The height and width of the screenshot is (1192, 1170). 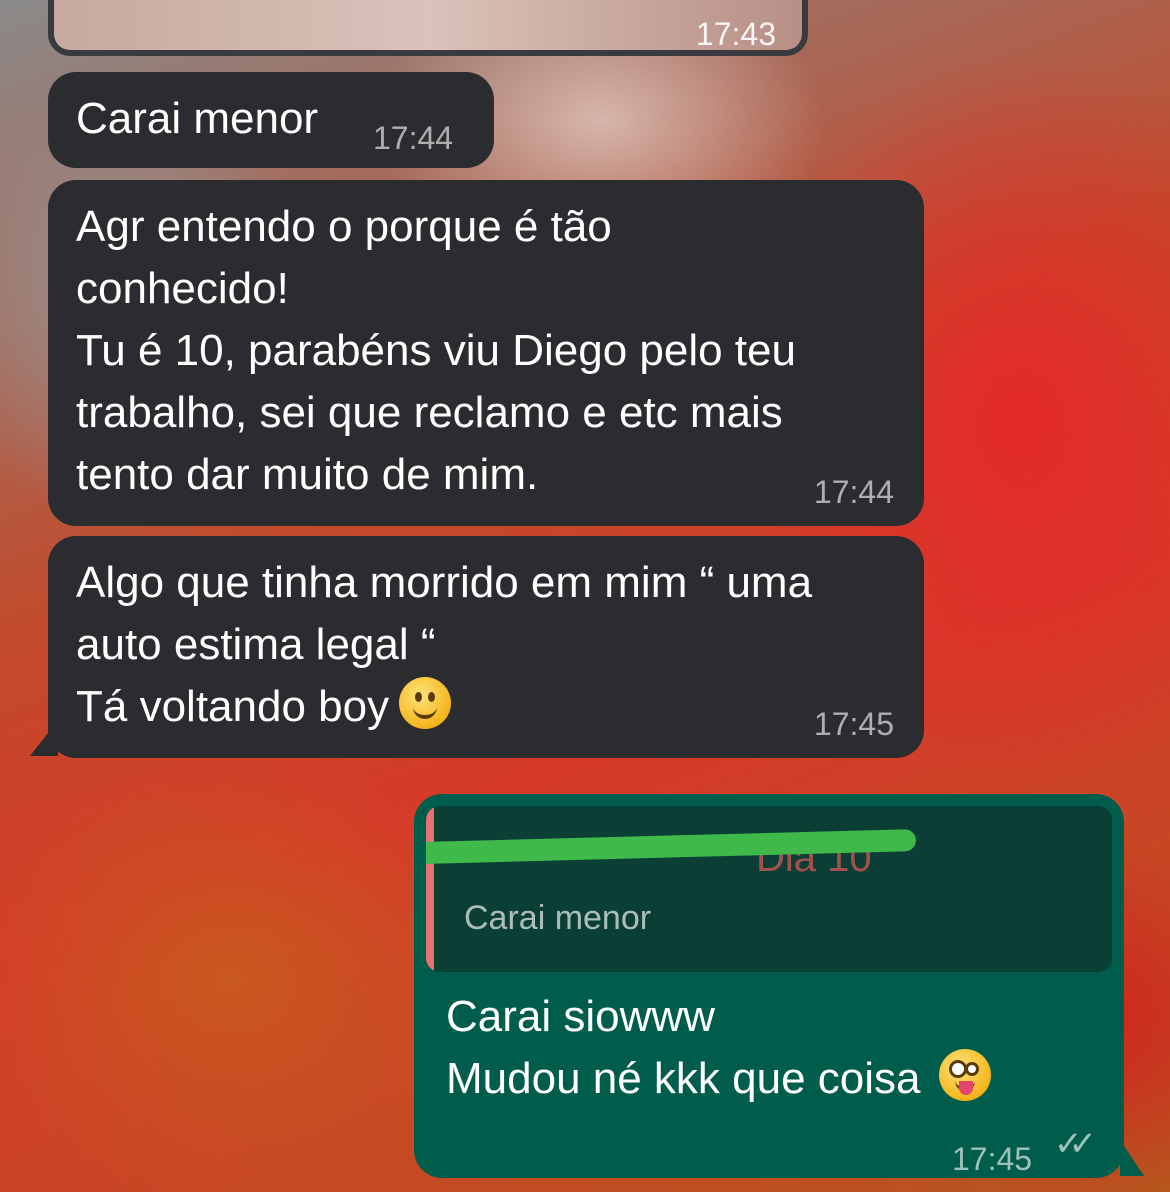 I want to click on message-text-line: Carai siowww, so click(x=580, y=1016).